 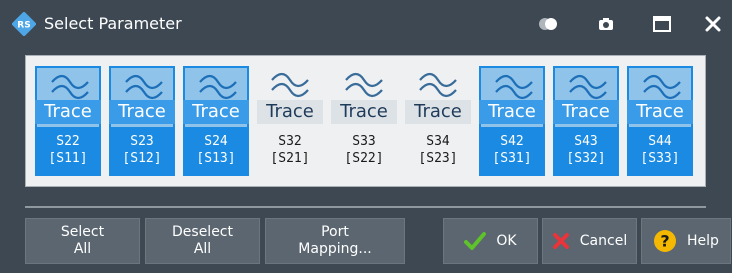 I want to click on trace-button-9: Trace S44 [S33], so click(x=660, y=121).